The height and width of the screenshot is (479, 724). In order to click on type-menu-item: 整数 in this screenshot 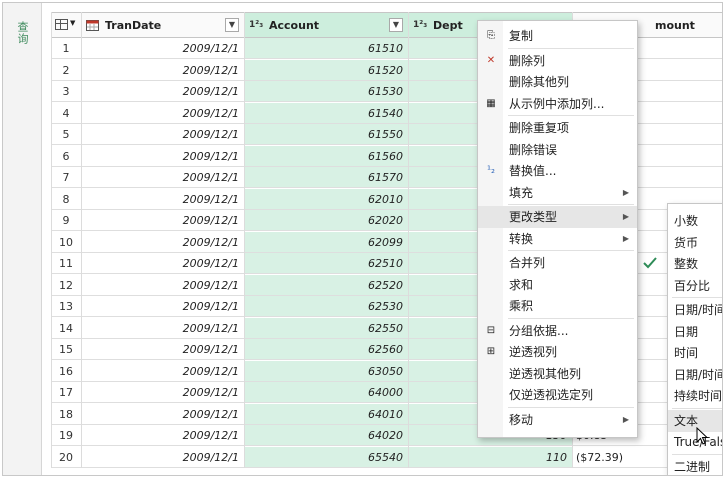, I will do `click(695, 264)`.